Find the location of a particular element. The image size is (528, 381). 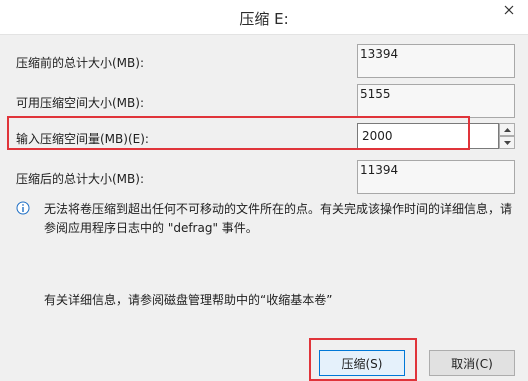

title-bar: 压缩 E: is located at coordinates (264, 17).